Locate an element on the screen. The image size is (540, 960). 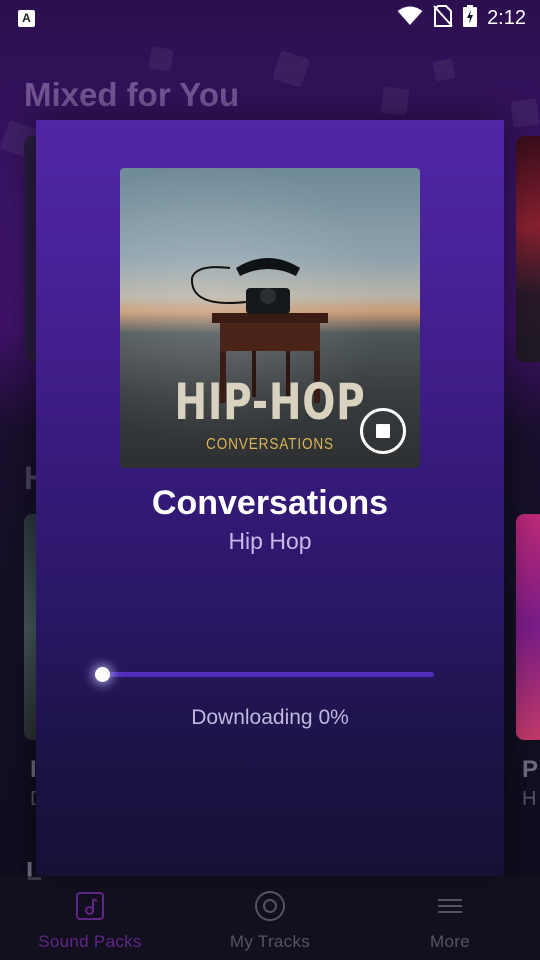
download-status-text: Downloading 0% is located at coordinates (270, 717).